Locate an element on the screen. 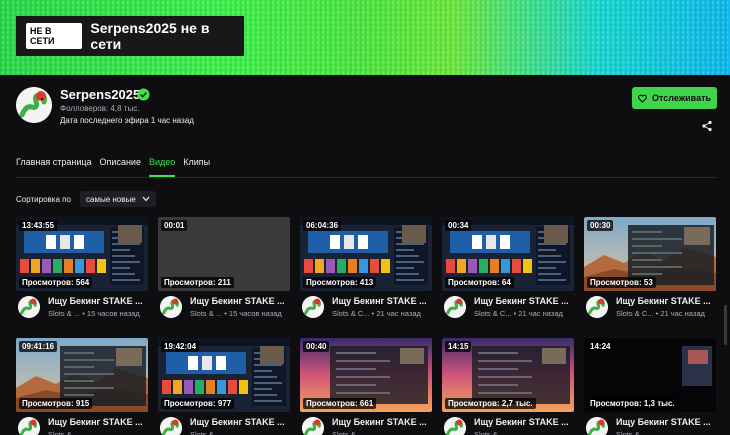 This screenshot has width=730, height=435. verified-icon is located at coordinates (143, 94).